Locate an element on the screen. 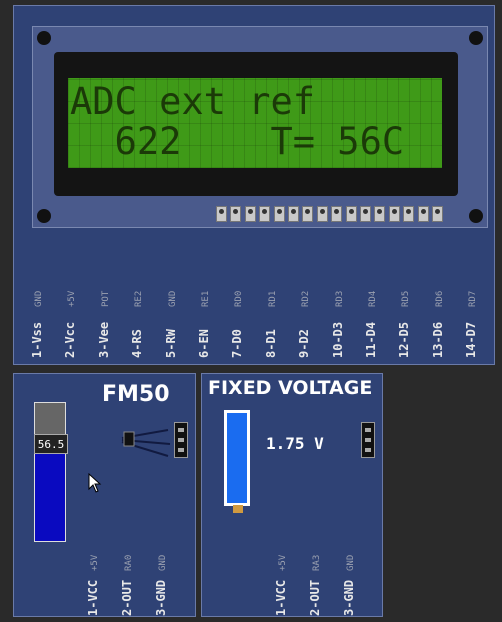  pin-label: 13-D6 is located at coordinates (437, 339).